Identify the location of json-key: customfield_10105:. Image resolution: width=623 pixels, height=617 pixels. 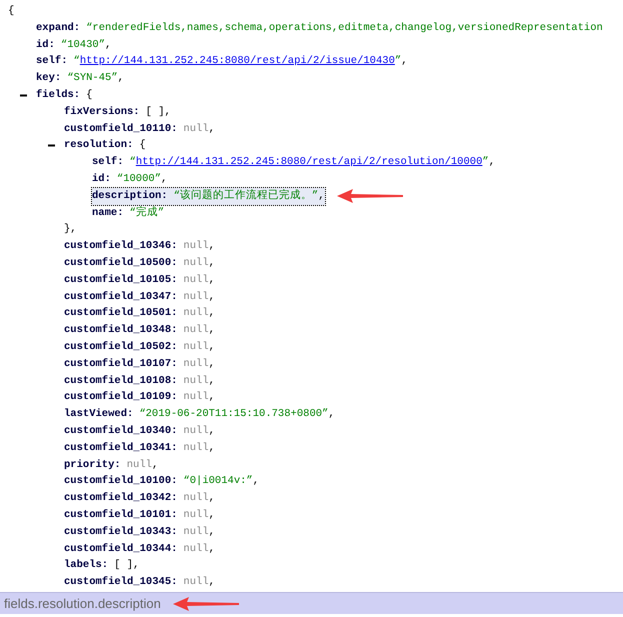
(121, 280).